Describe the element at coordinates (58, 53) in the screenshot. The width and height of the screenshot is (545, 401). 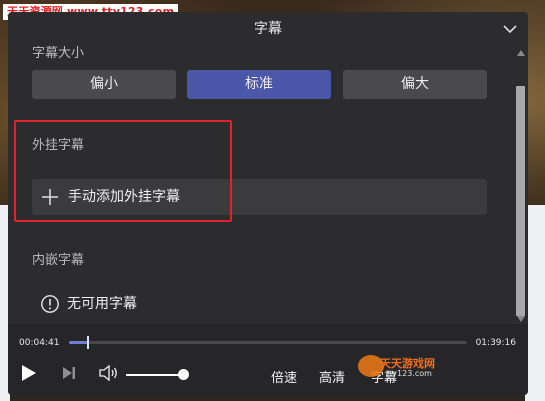
I see `subtitle-size-title: 字幕大小` at that location.